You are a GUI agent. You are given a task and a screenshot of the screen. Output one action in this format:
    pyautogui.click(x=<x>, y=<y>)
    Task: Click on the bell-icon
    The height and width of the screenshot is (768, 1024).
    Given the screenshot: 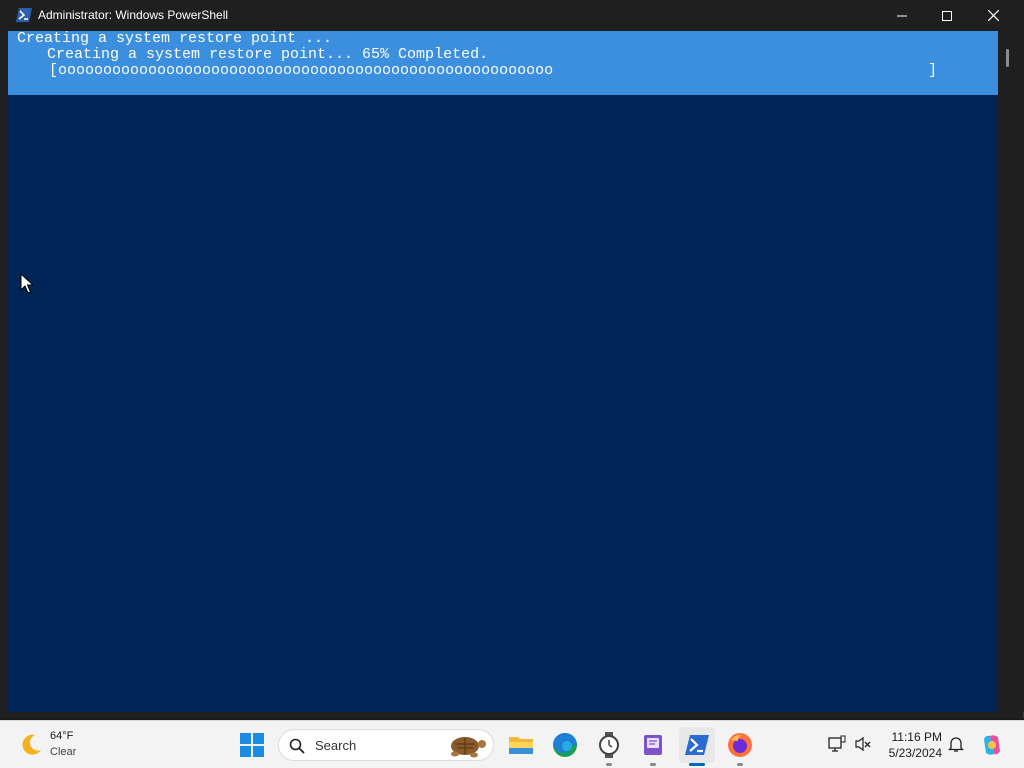 What is the action you would take?
    pyautogui.click(x=956, y=744)
    